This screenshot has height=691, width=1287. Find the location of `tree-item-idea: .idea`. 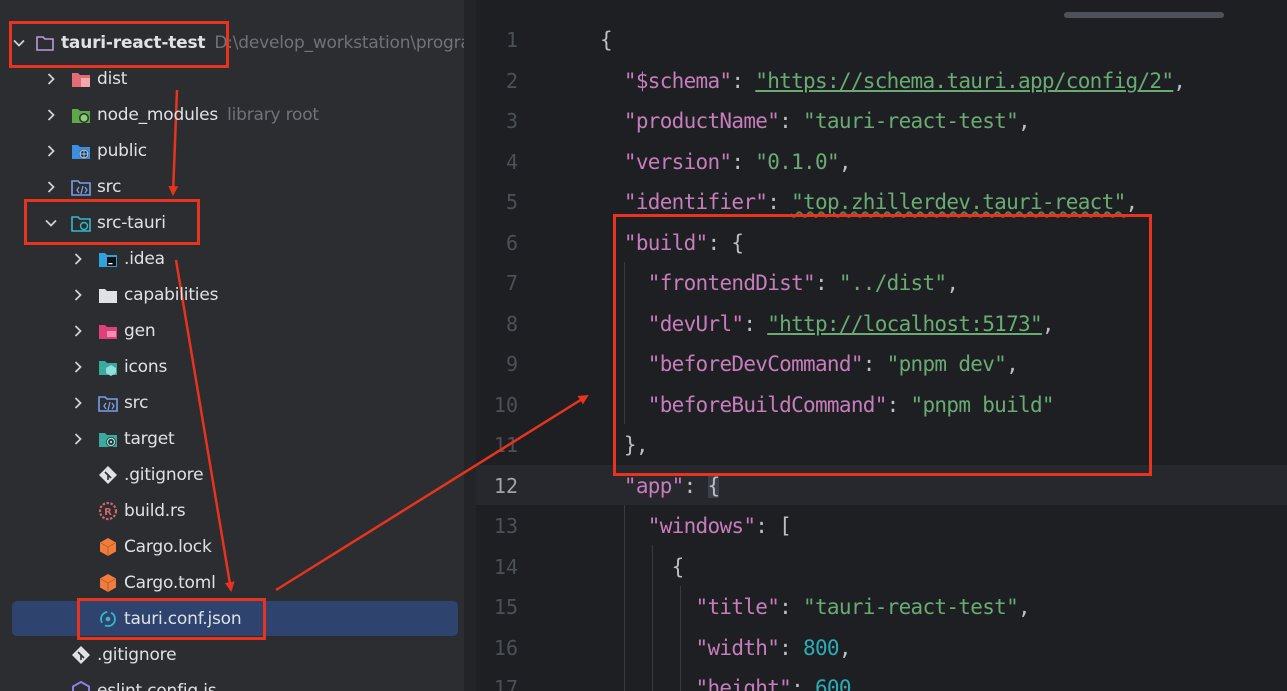

tree-item-idea: .idea is located at coordinates (232, 259).